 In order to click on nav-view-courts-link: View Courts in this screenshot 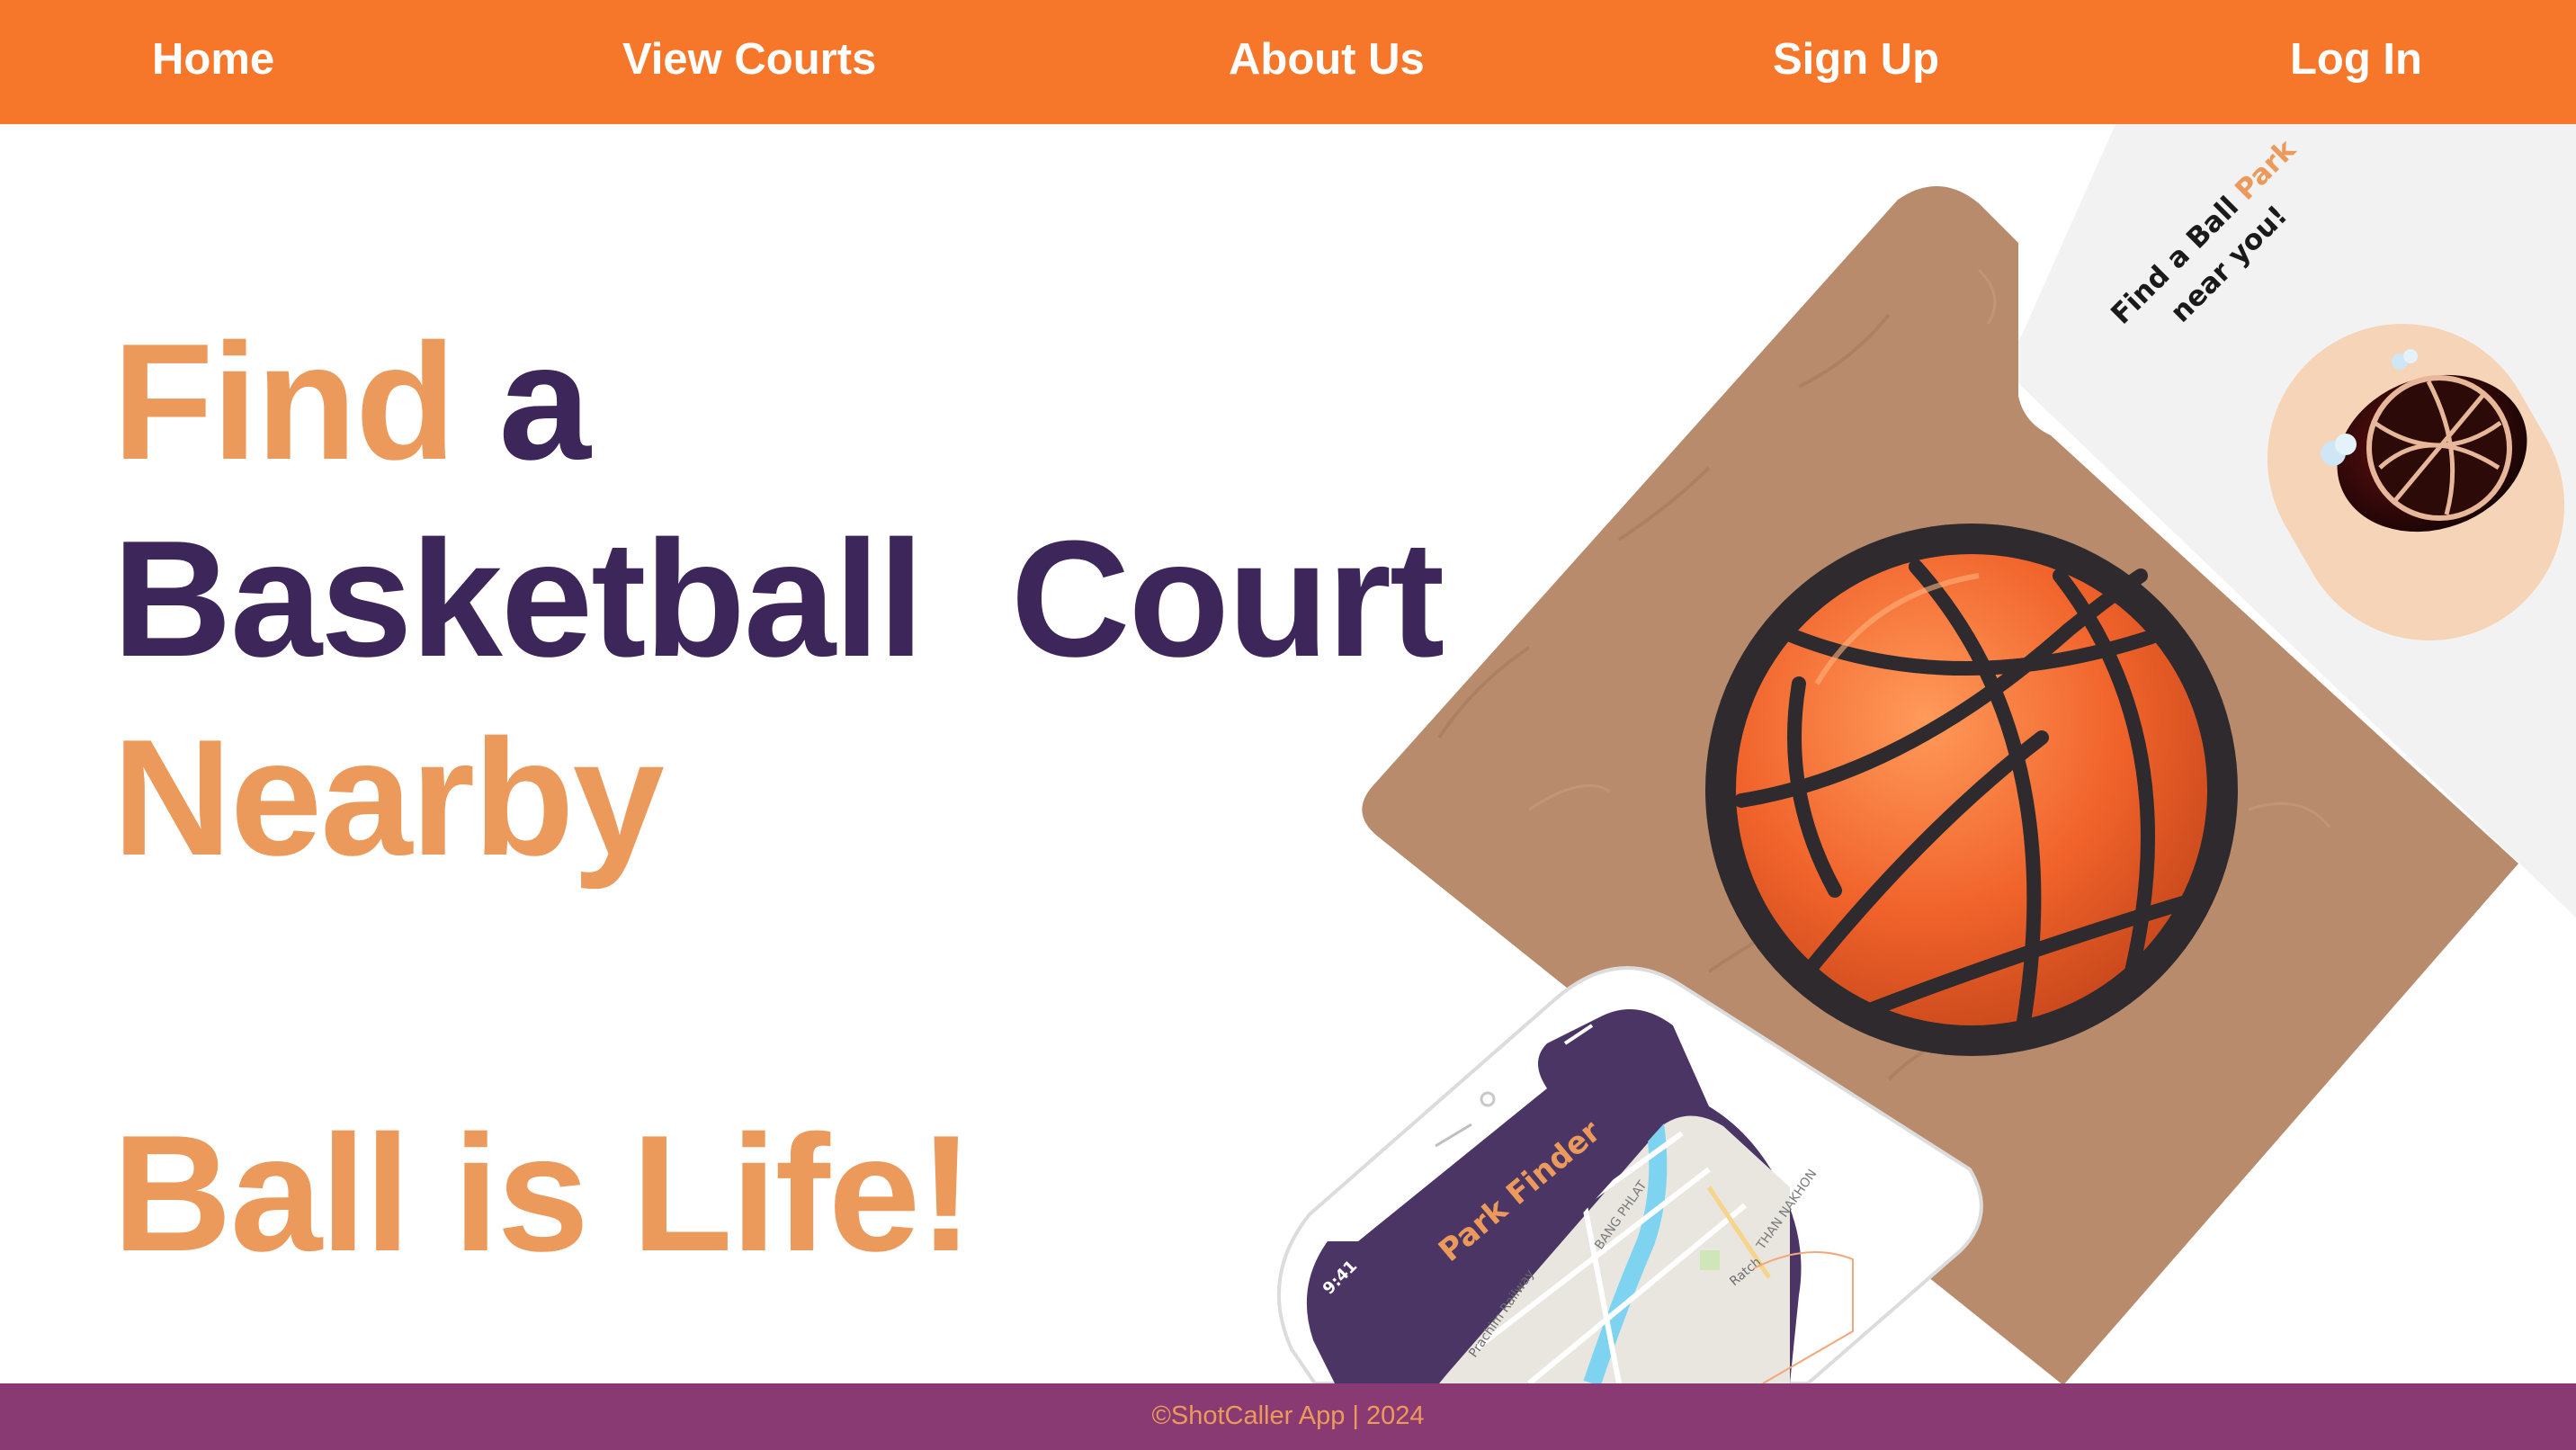, I will do `click(749, 59)`.